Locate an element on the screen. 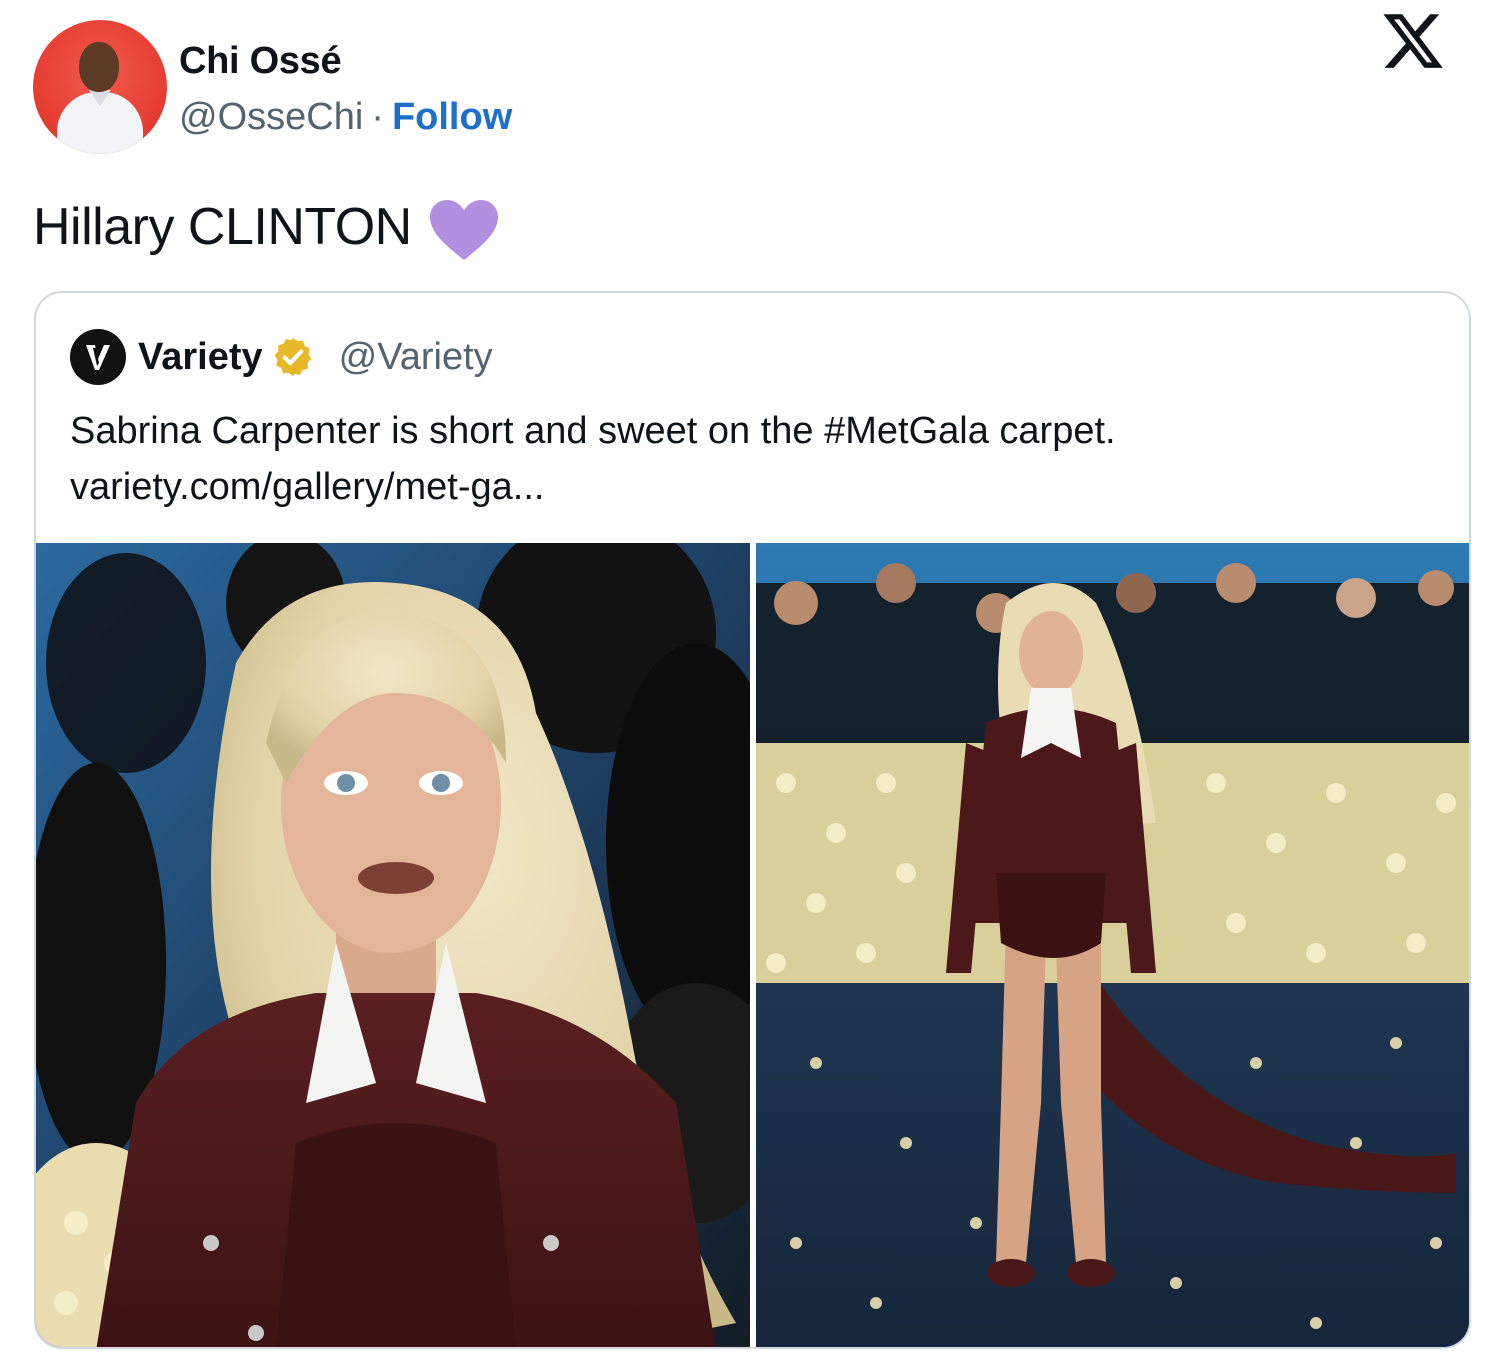 The image size is (1500, 1368). variety-logo-icon is located at coordinates (98, 357).